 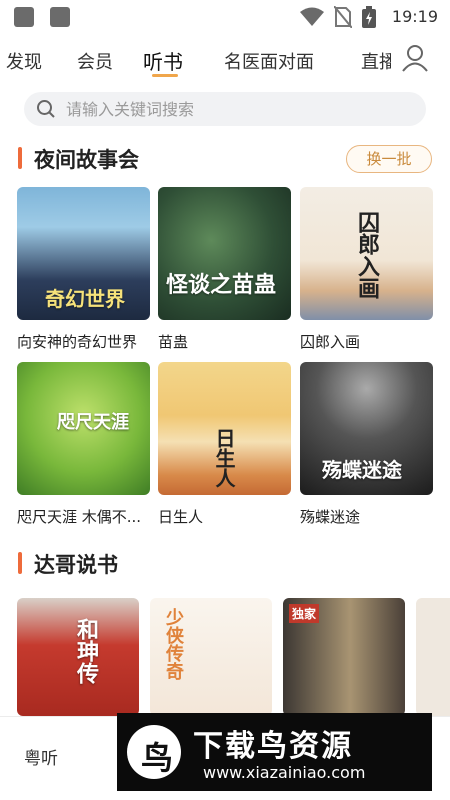 I want to click on book-title: 苗蛊, so click(x=228, y=341).